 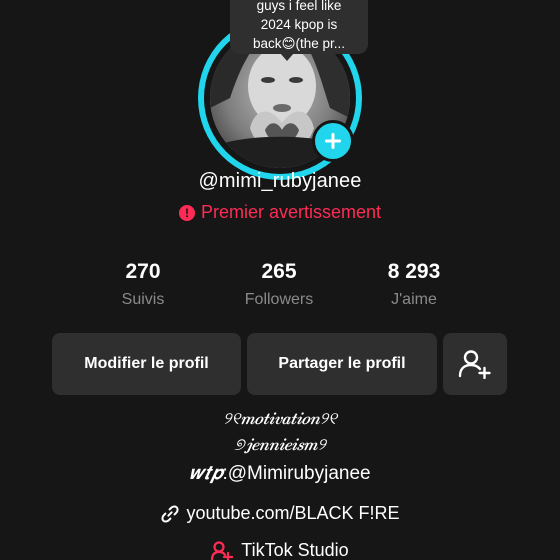 What do you see at coordinates (342, 364) in the screenshot?
I see `share-profile-button: Partager le profil` at bounding box center [342, 364].